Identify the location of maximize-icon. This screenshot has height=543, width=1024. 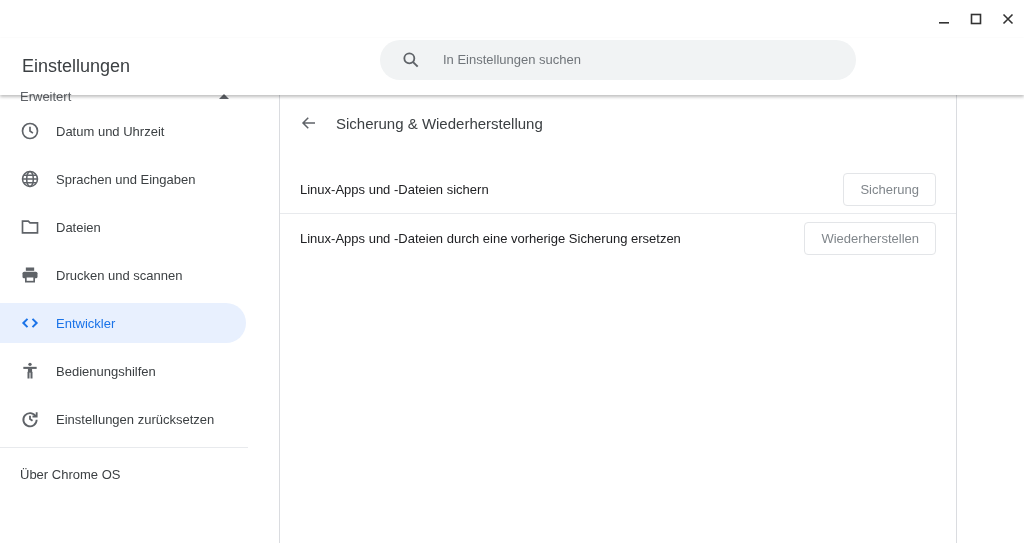
(976, 19).